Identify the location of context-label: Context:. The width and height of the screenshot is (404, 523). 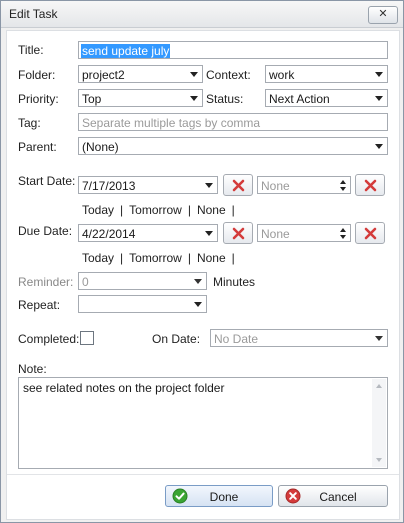
(228, 75).